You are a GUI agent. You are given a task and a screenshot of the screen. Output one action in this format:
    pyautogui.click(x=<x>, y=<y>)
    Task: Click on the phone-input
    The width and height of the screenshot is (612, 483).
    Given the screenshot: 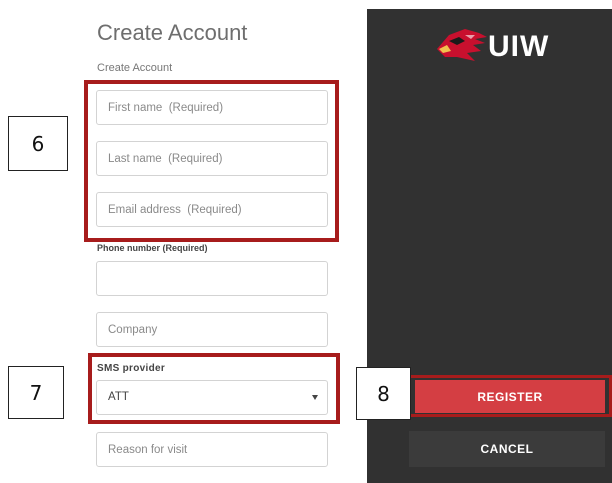 What is the action you would take?
    pyautogui.click(x=212, y=278)
    